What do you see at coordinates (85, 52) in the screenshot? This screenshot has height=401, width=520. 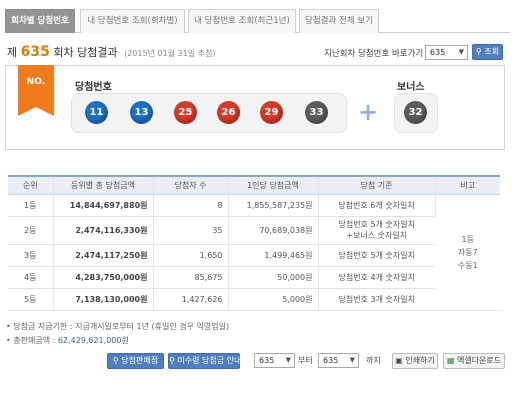 I see `round-suffix: 회차 당첨결과` at bounding box center [85, 52].